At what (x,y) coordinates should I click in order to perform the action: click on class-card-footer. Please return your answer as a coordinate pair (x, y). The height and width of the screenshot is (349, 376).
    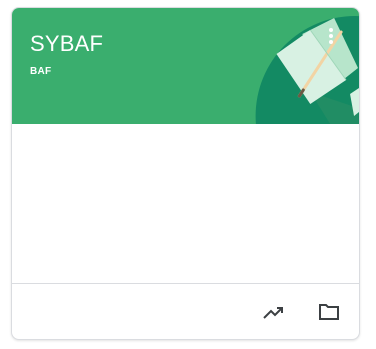
    Looking at the image, I should click on (185, 311).